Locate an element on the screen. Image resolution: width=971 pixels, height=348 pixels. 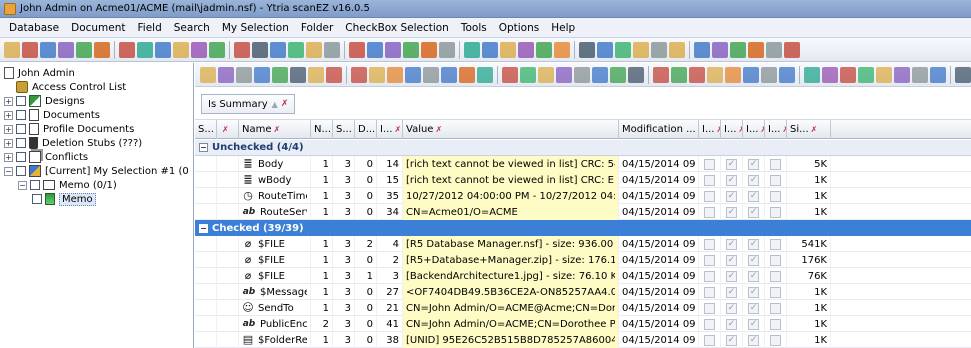
menu-tools: Tools is located at coordinates (474, 28).